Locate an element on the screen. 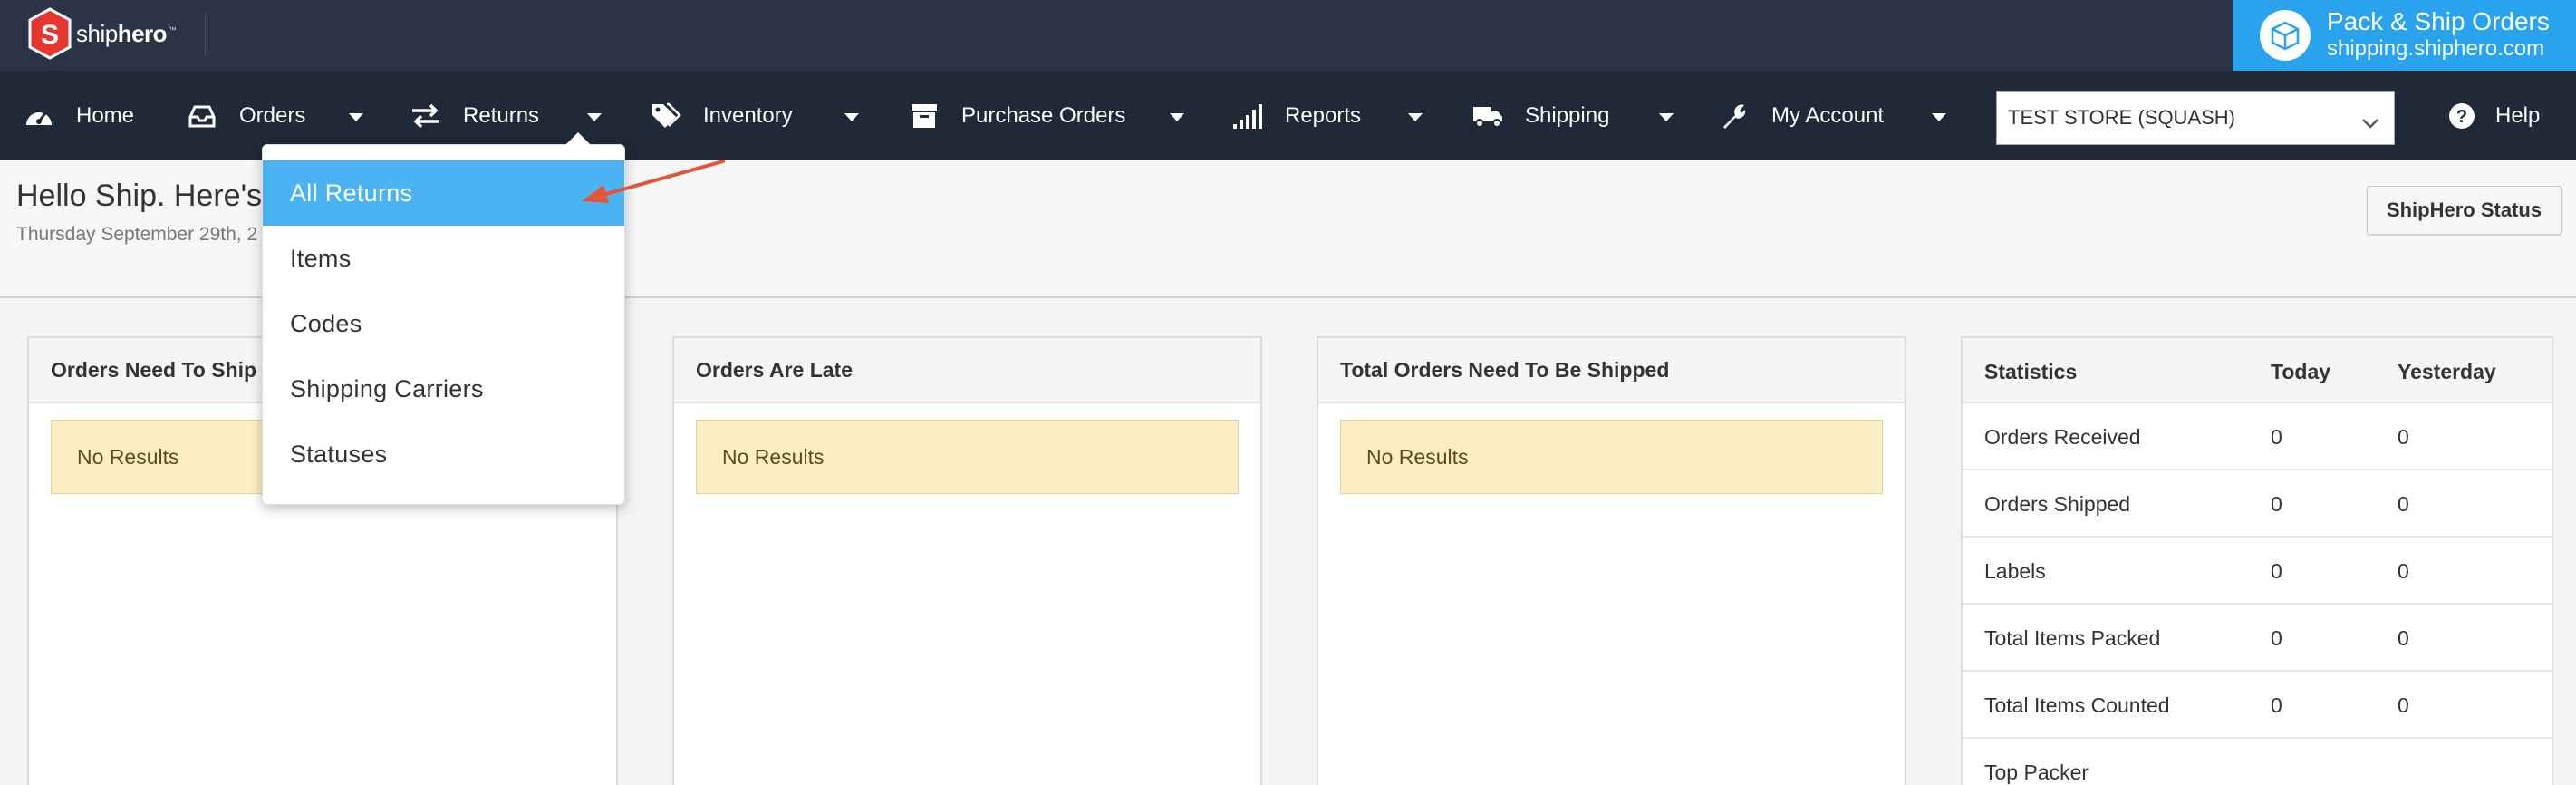 The width and height of the screenshot is (2576, 785). shiphero-logo: S shiphero ™ is located at coordinates (102, 33).